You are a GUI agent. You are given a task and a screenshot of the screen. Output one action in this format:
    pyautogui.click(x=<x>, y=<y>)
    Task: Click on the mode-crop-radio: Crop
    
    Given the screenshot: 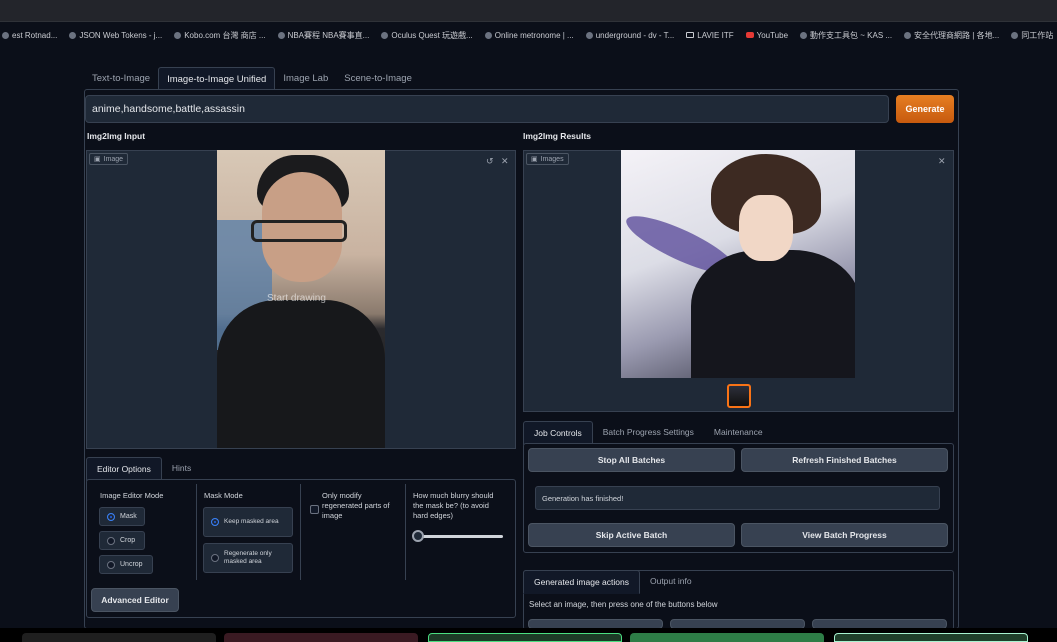 What is the action you would take?
    pyautogui.click(x=122, y=540)
    